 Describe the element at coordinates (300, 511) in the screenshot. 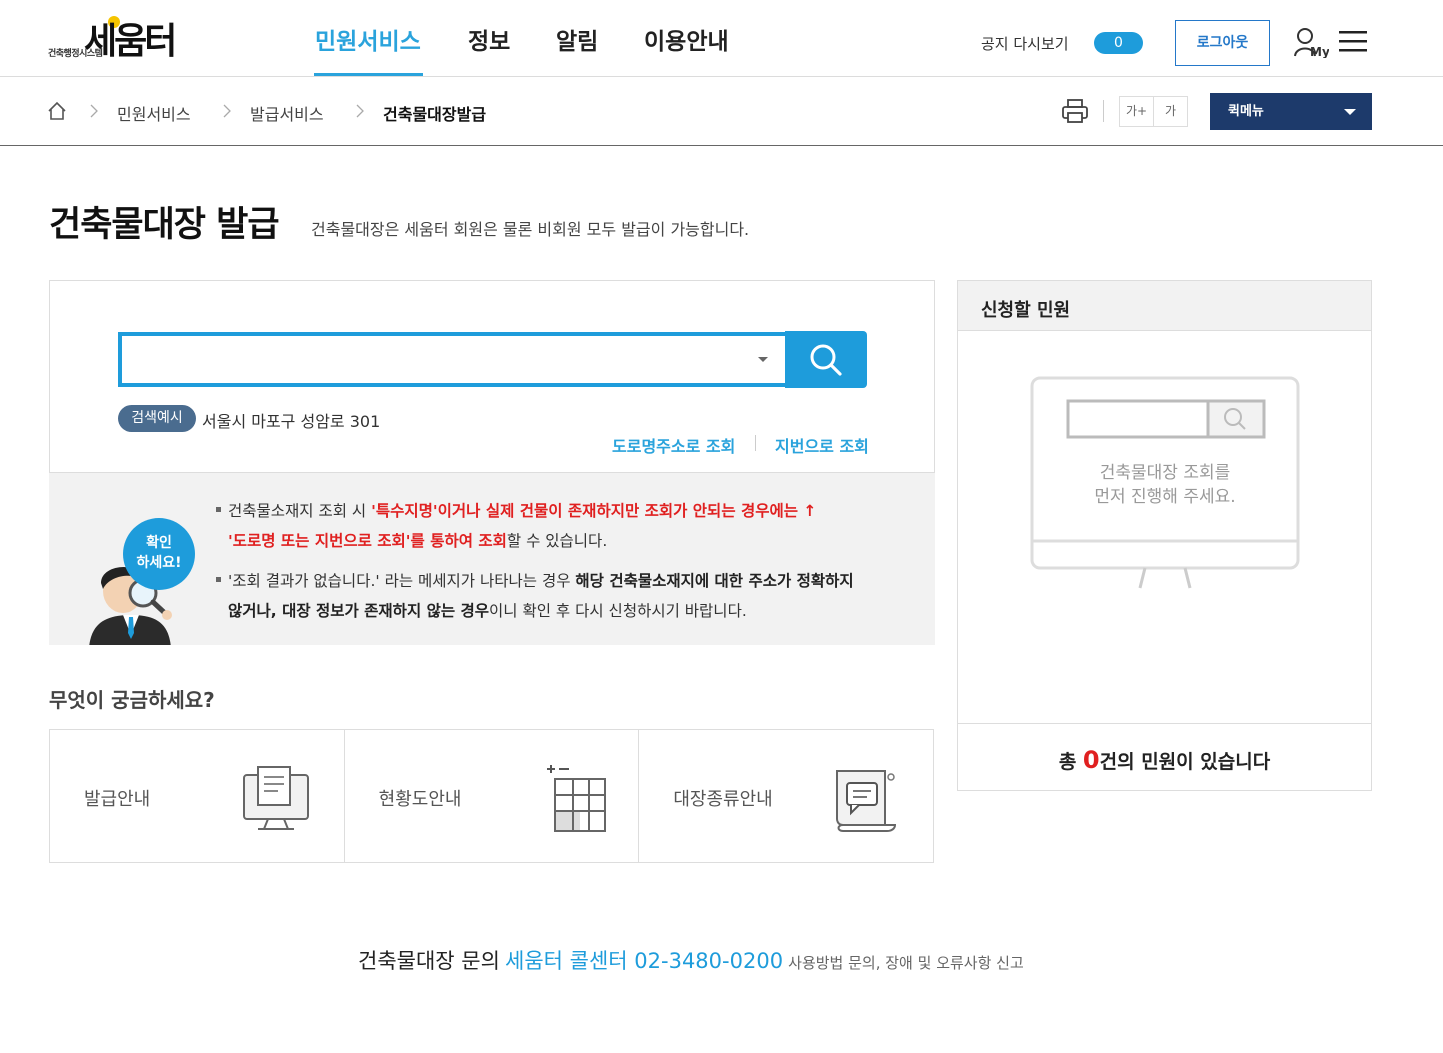

I see `info-text: 건축물소재지 조회 시` at that location.